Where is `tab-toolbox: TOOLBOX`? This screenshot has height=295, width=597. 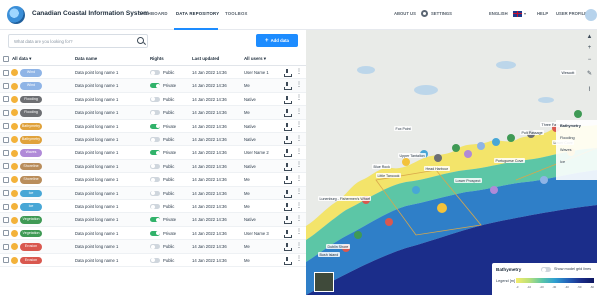 tab-toolbox: TOOLBOX is located at coordinates (236, 13).